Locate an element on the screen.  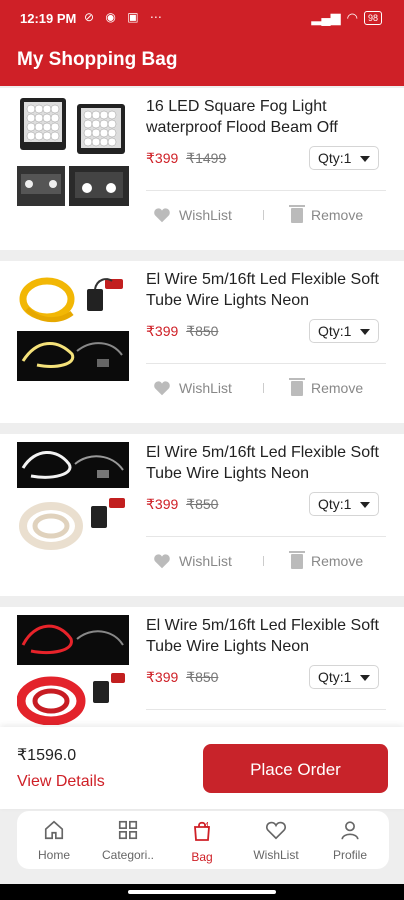
bag-icon: 4 is located at coordinates (202, 831).